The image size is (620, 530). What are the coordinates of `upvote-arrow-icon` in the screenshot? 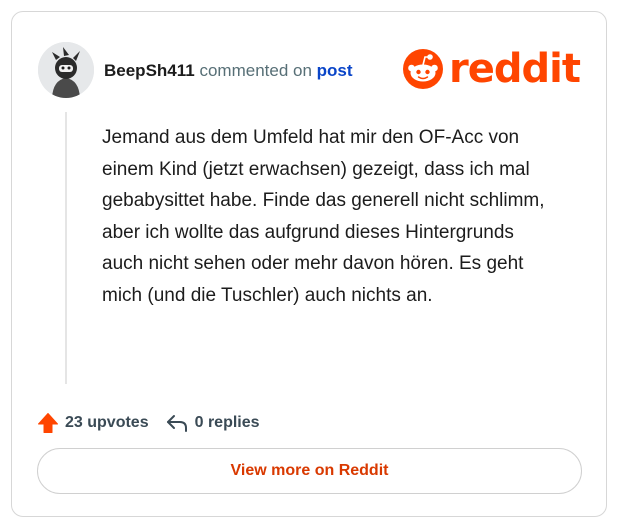 It's located at (48, 423).